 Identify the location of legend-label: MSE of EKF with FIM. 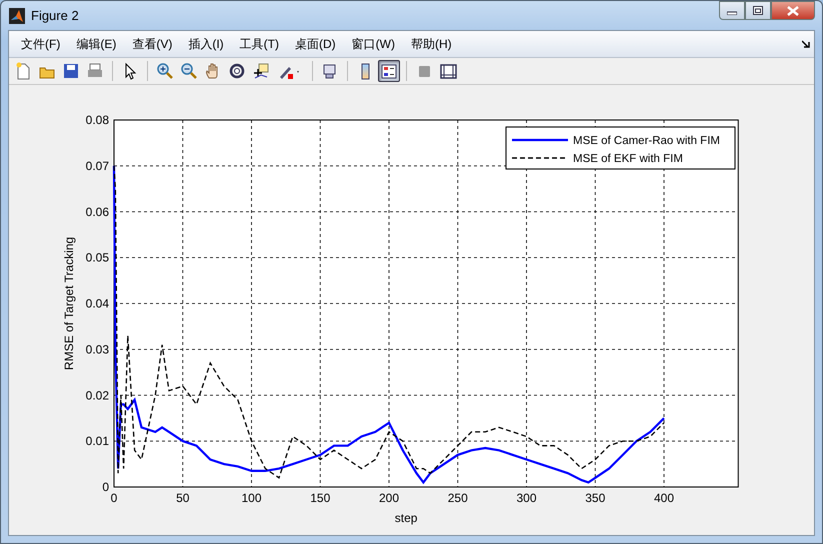
(628, 159).